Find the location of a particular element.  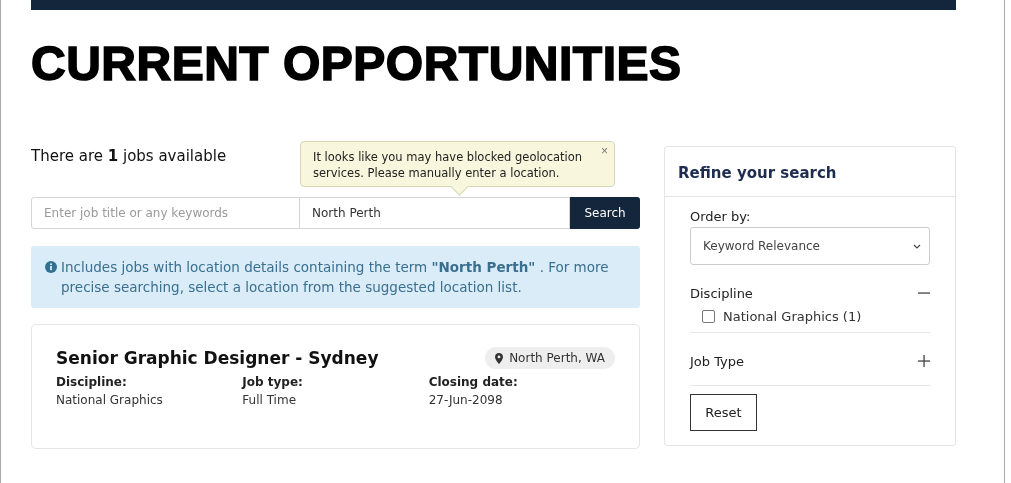

page-heading: CURRENT OPPORTUNITIES is located at coordinates (357, 64).